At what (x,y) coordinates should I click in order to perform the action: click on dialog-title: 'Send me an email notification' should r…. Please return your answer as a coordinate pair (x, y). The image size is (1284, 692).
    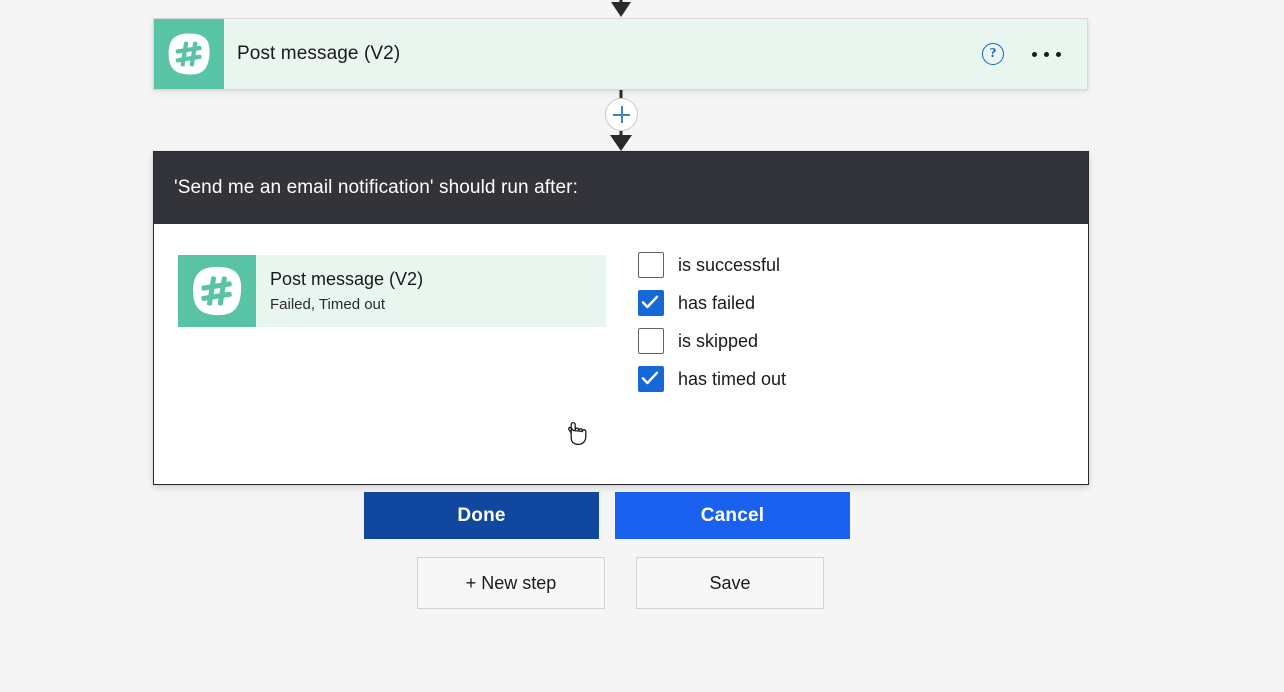
    Looking at the image, I should click on (376, 187).